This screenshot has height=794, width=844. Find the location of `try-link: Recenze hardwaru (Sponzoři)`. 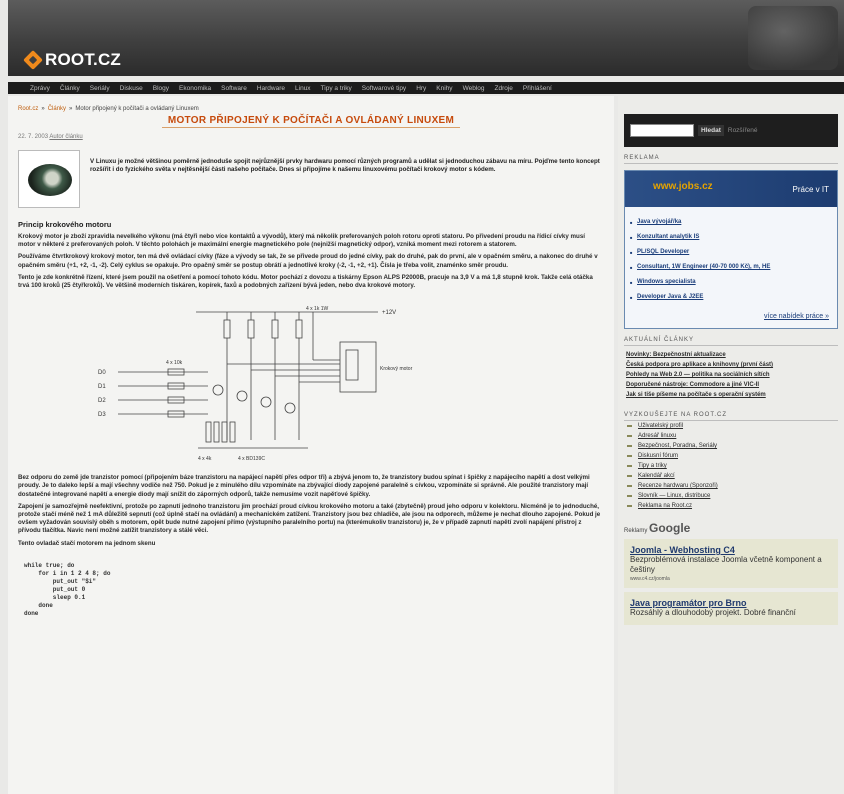

try-link: Recenze hardwaru (Sponzoři) is located at coordinates (731, 486).